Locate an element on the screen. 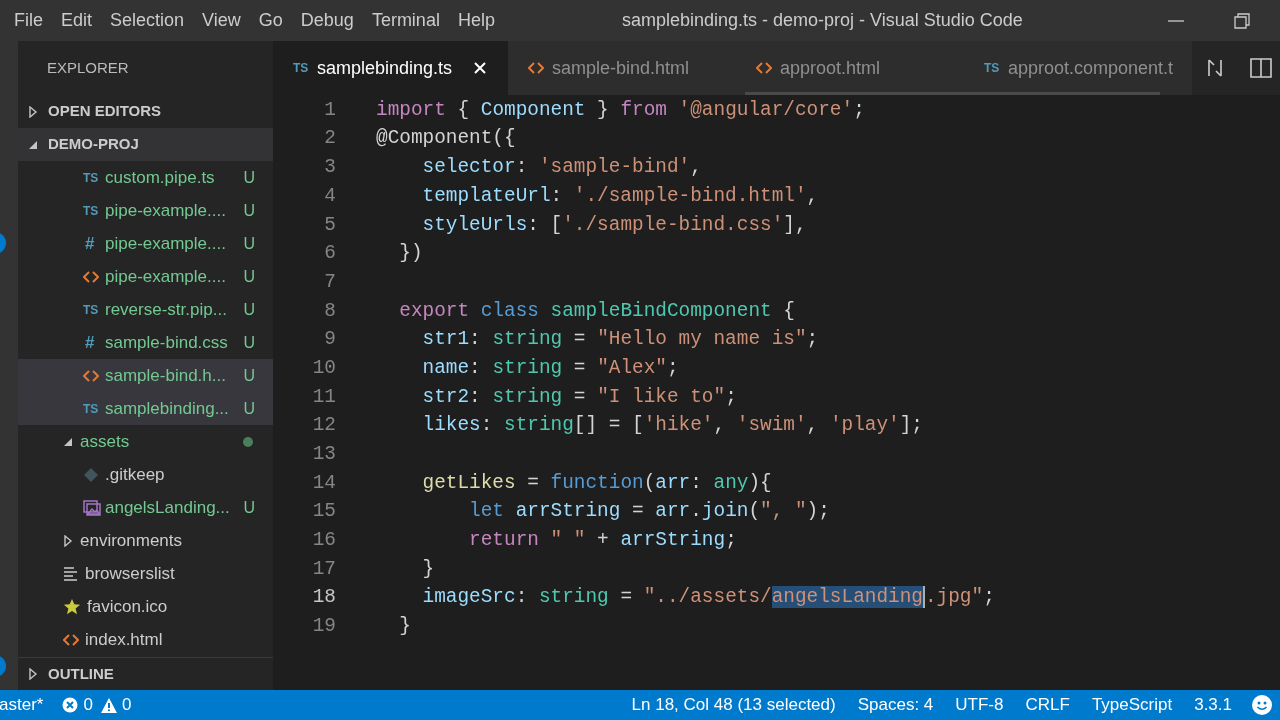 The image size is (1280, 720). line-number: 17 is located at coordinates (323, 569).